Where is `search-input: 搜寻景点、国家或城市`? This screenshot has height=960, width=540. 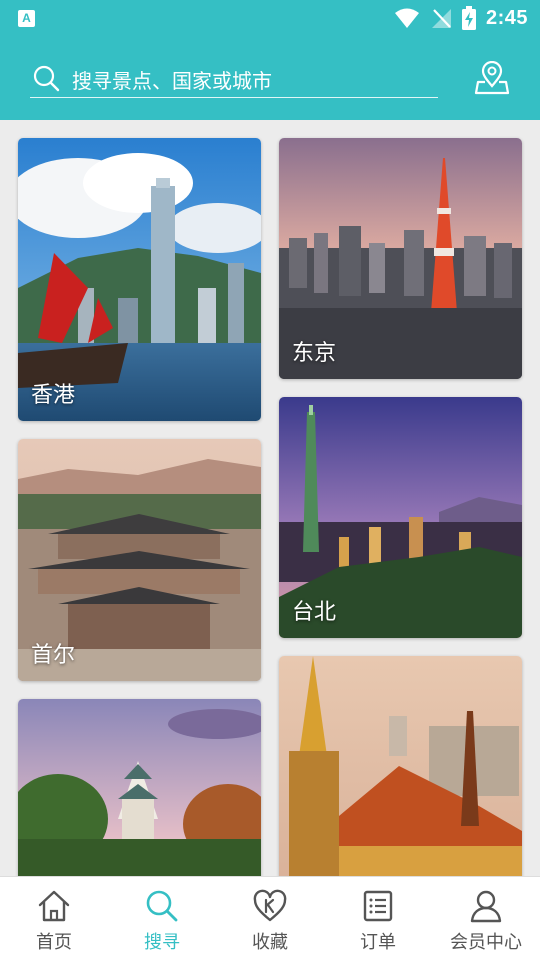 search-input: 搜寻景点、国家或城市 is located at coordinates (172, 79).